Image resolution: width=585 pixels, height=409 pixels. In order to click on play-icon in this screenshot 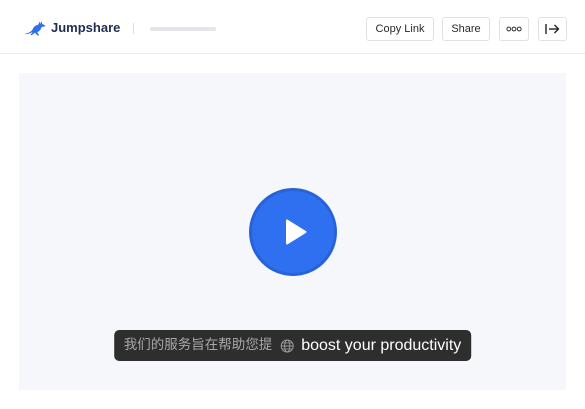, I will do `click(296, 232)`.